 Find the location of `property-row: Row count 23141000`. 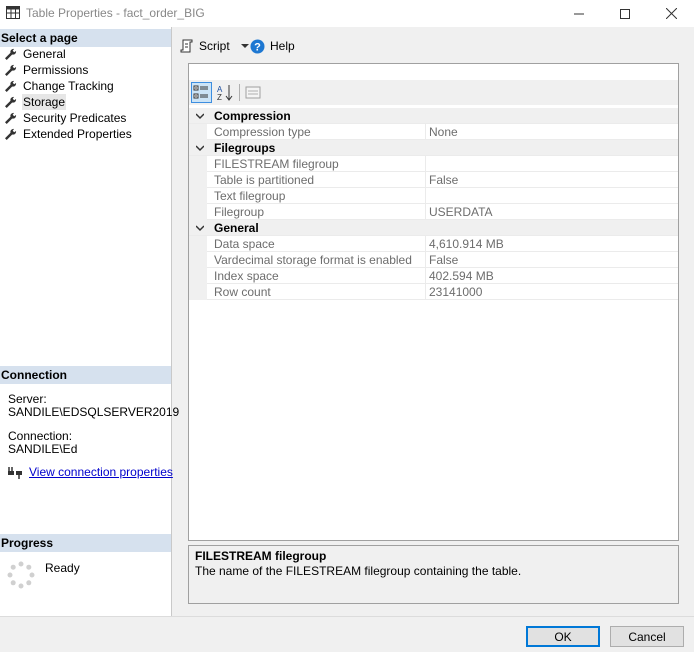

property-row: Row count 23141000 is located at coordinates (433, 292).